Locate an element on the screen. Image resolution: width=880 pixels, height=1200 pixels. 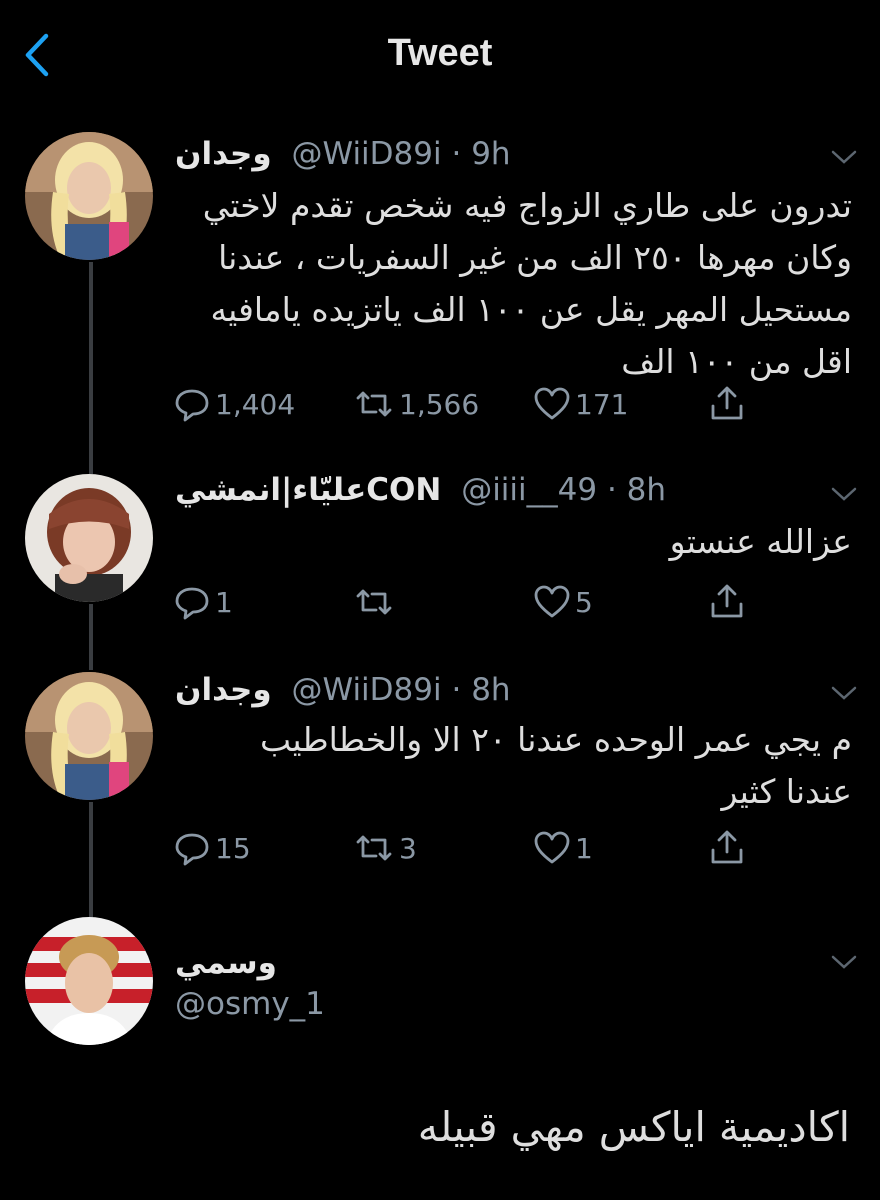
tweet-text-line: تدرون على طاري الزواج فيه شخص تقدم لاختي is located at coordinates (527, 205).